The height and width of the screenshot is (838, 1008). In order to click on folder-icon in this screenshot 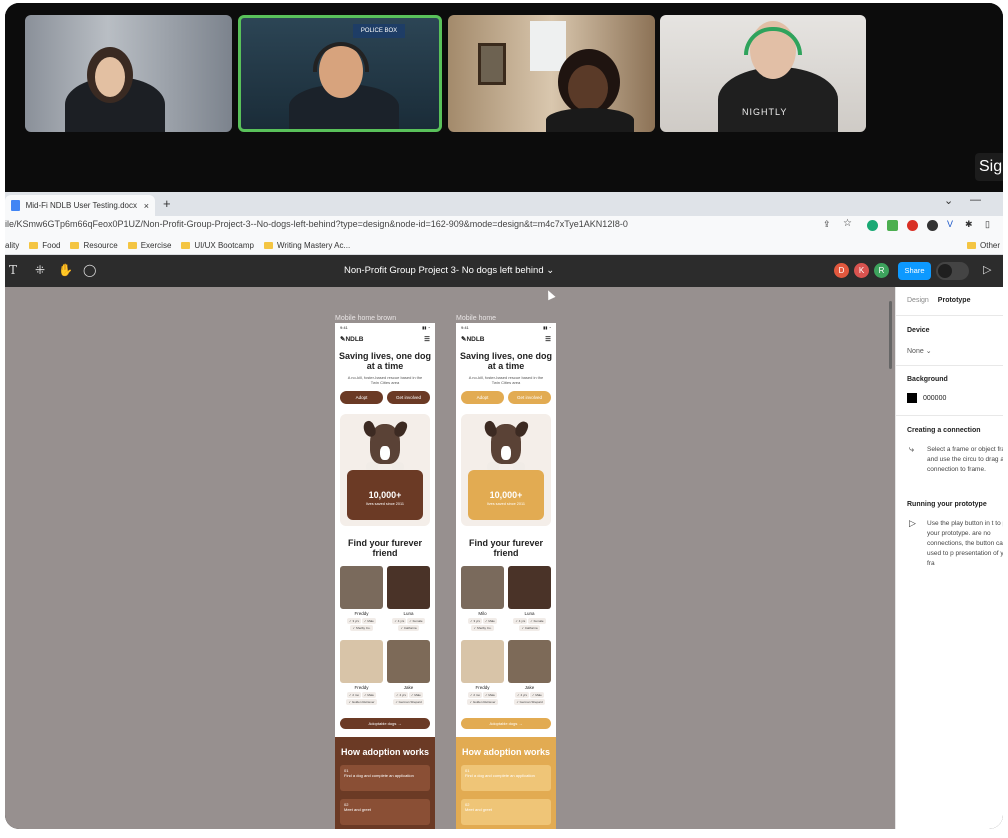, I will do `click(971, 245)`.